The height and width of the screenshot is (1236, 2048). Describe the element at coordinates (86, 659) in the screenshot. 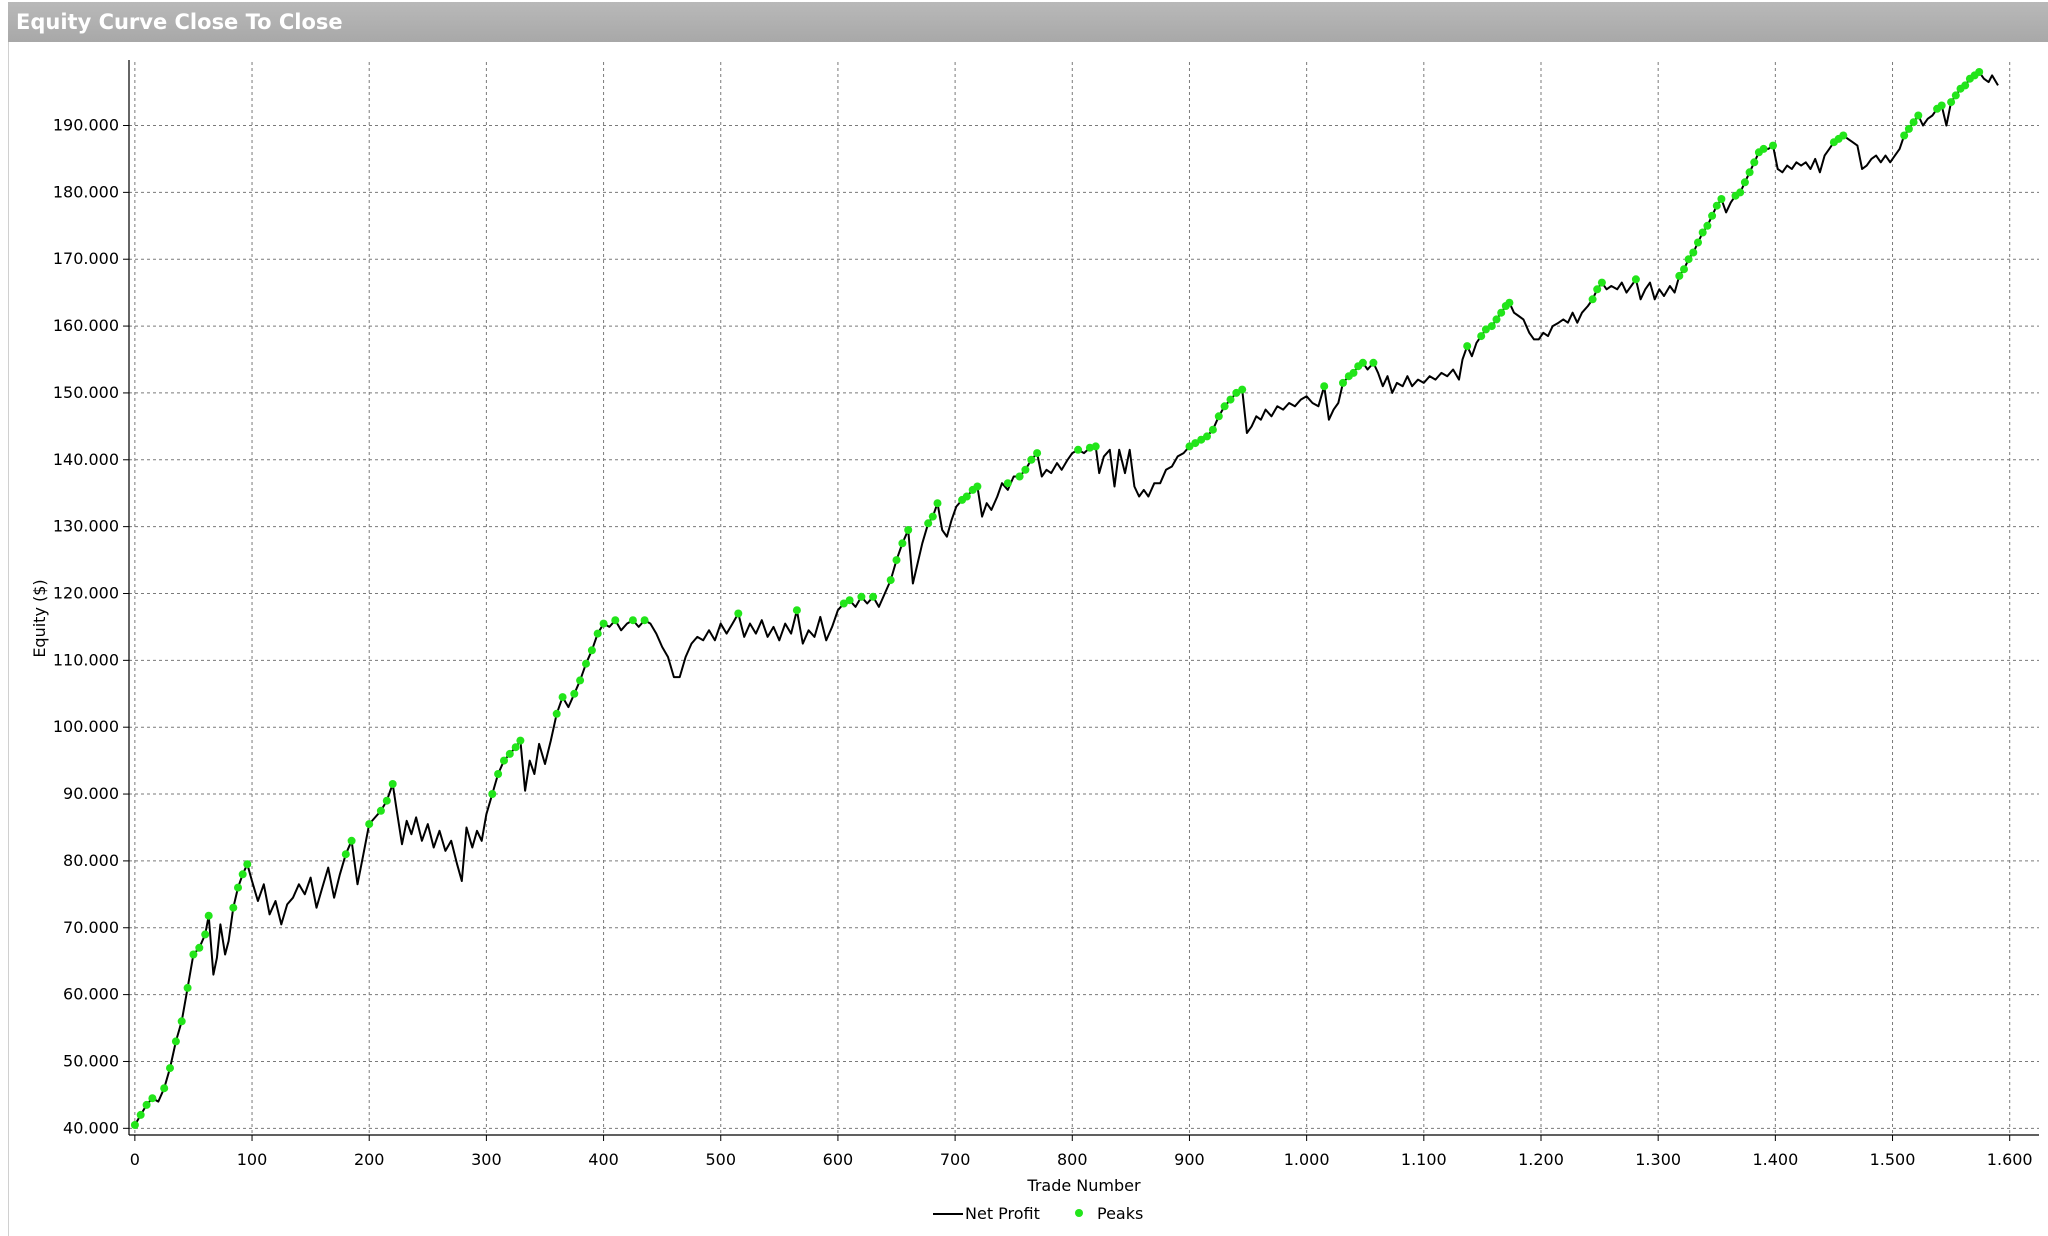

I see `y-tick-label: 110.000` at that location.